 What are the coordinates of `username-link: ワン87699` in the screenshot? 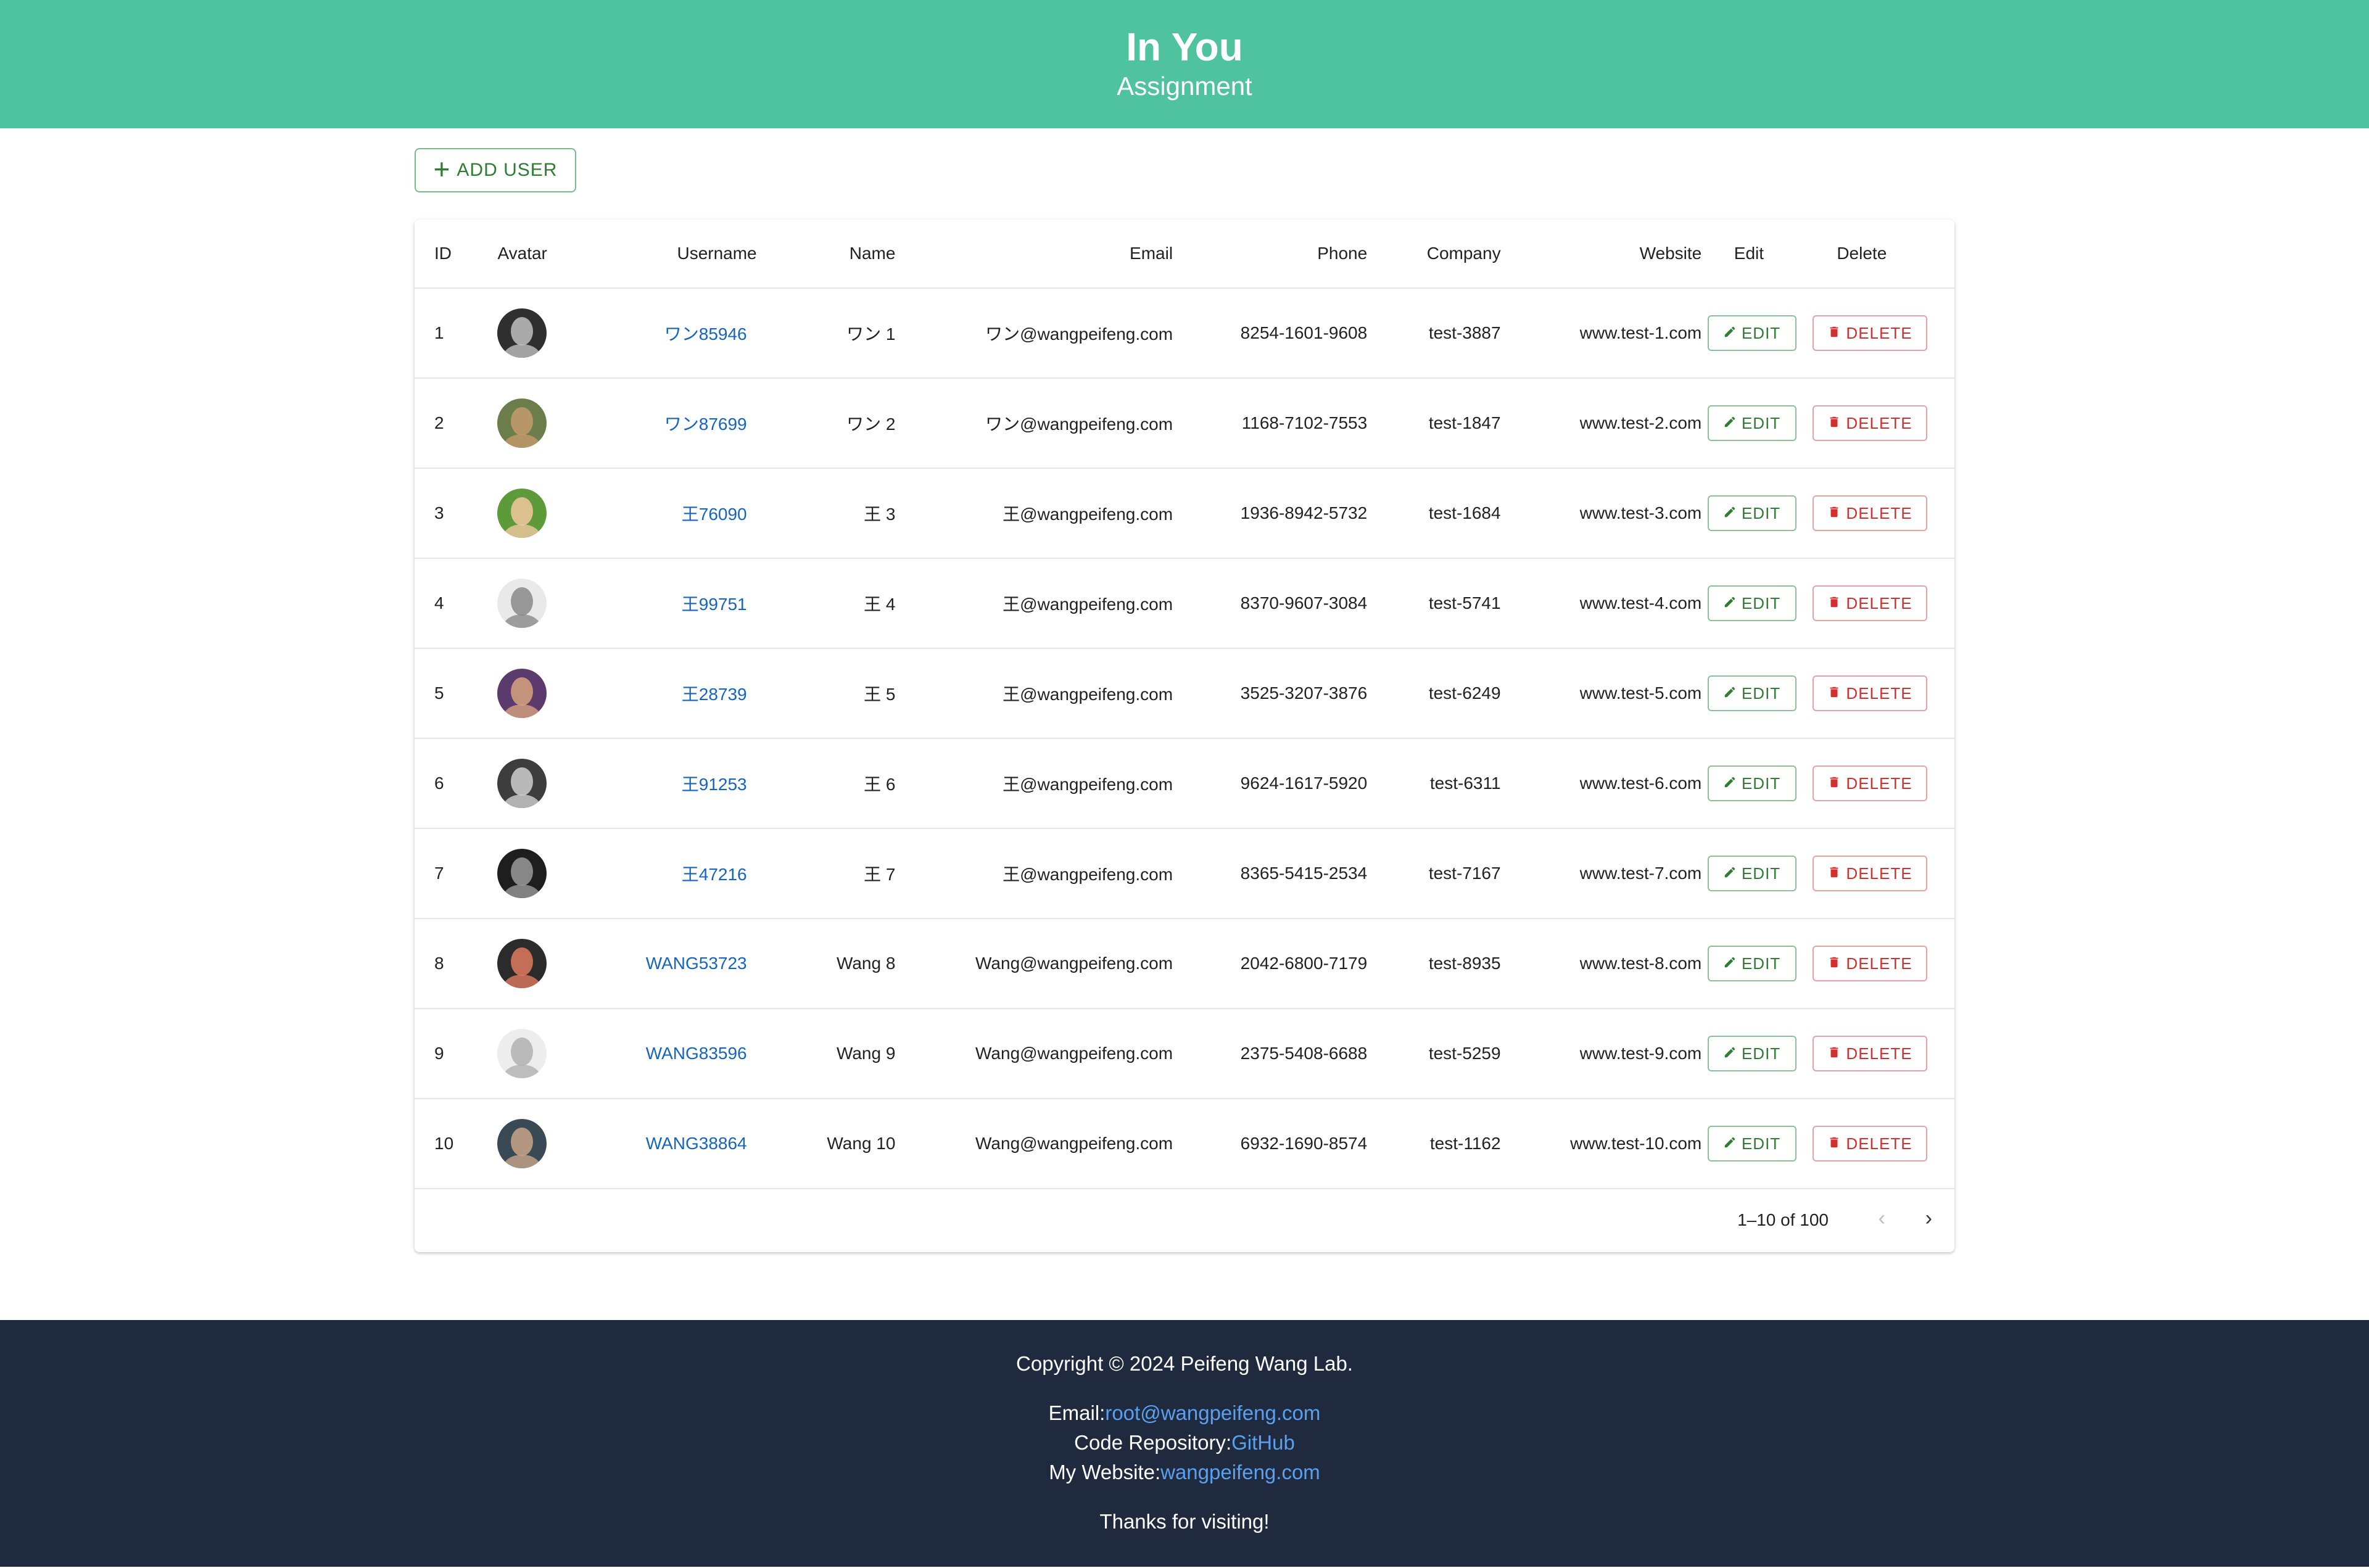 It's located at (705, 424).